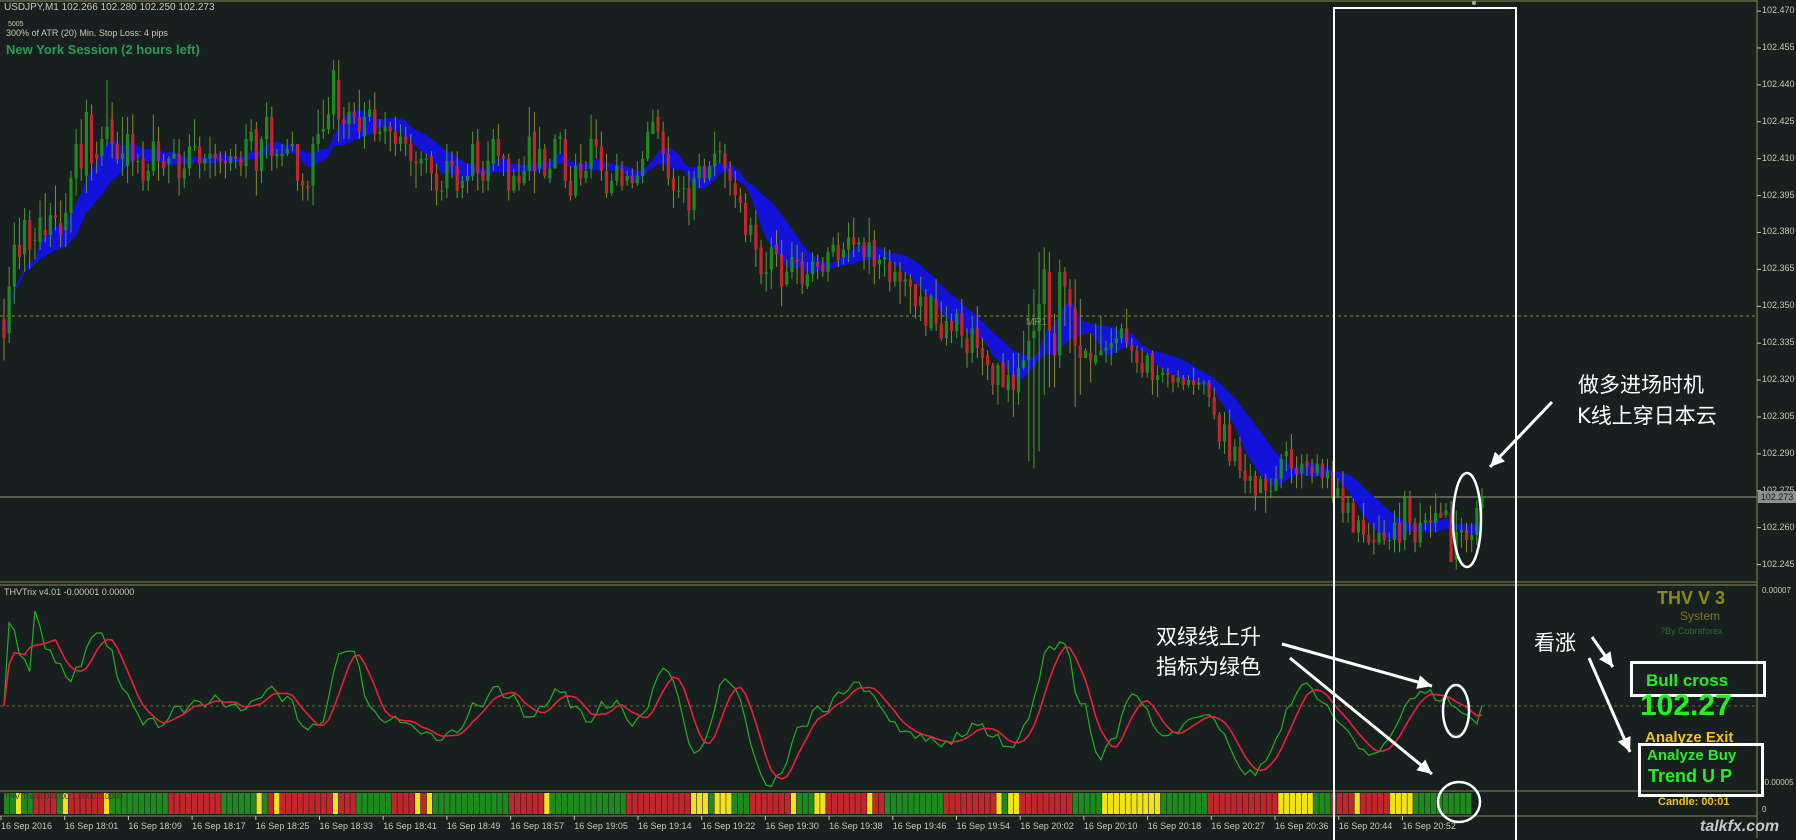 This screenshot has width=1796, height=840. What do you see at coordinates (1778, 526) in the screenshot?
I see `price-axis-label: 102.260` at bounding box center [1778, 526].